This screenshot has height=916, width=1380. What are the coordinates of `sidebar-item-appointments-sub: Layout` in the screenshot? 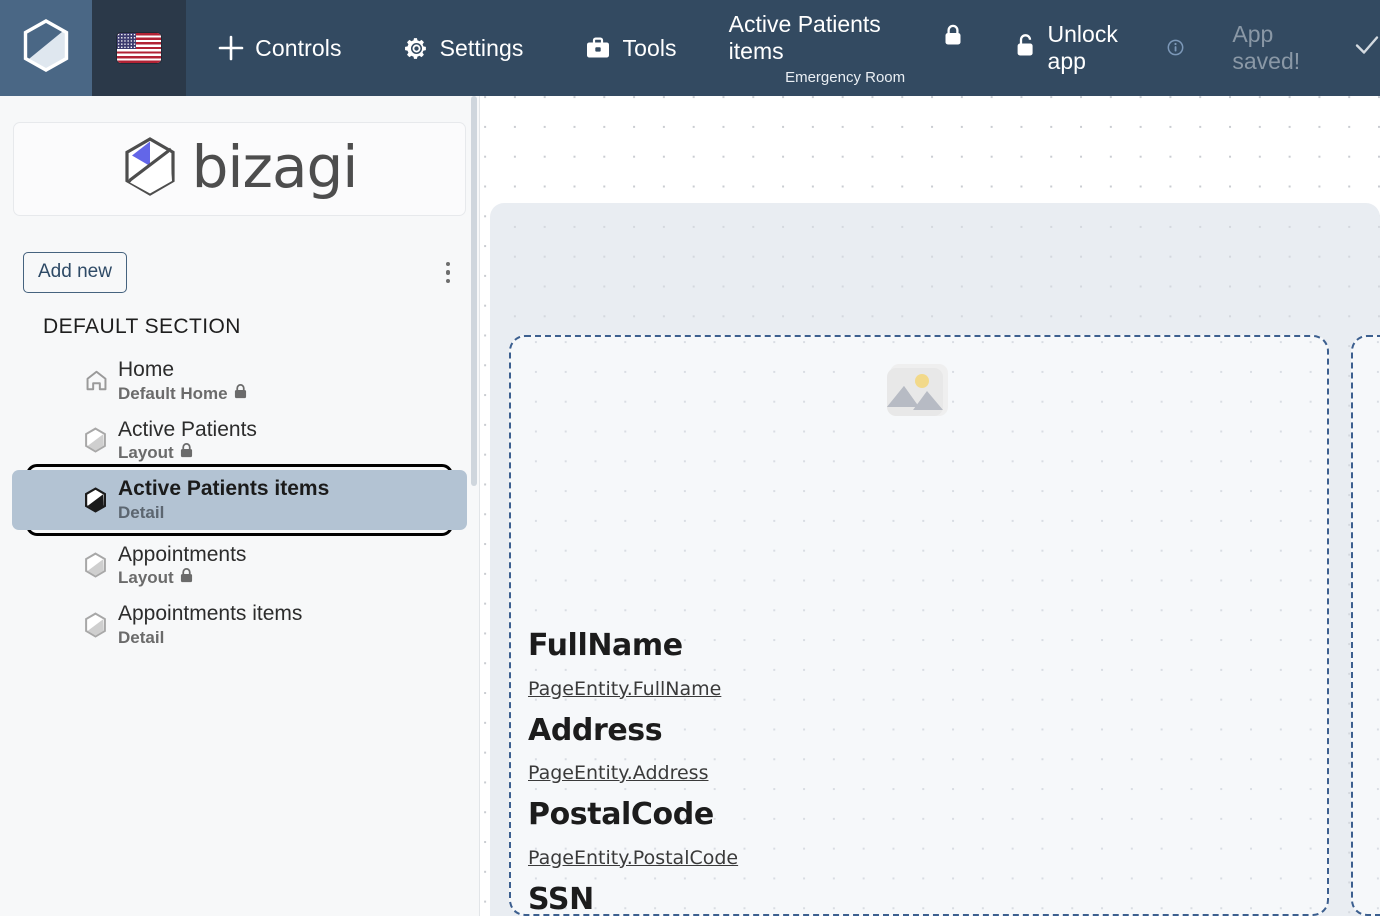 It's located at (182, 578).